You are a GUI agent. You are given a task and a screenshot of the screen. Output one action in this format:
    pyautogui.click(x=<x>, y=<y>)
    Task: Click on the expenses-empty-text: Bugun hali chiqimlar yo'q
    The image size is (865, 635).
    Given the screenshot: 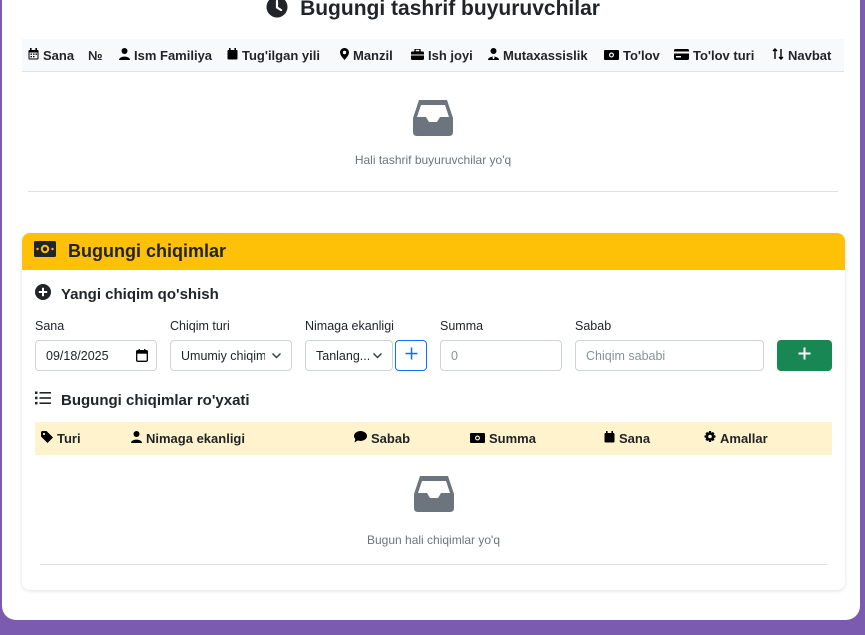 What is the action you would take?
    pyautogui.click(x=433, y=540)
    